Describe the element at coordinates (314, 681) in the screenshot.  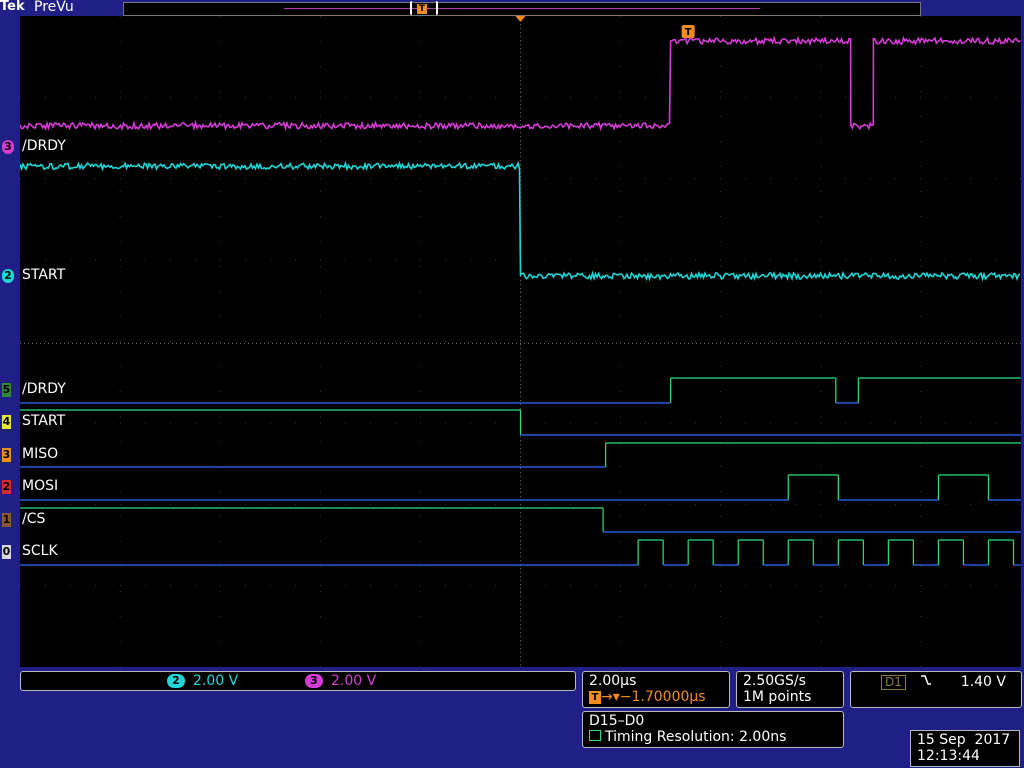
I see `ch3-scale-badge: 3` at that location.